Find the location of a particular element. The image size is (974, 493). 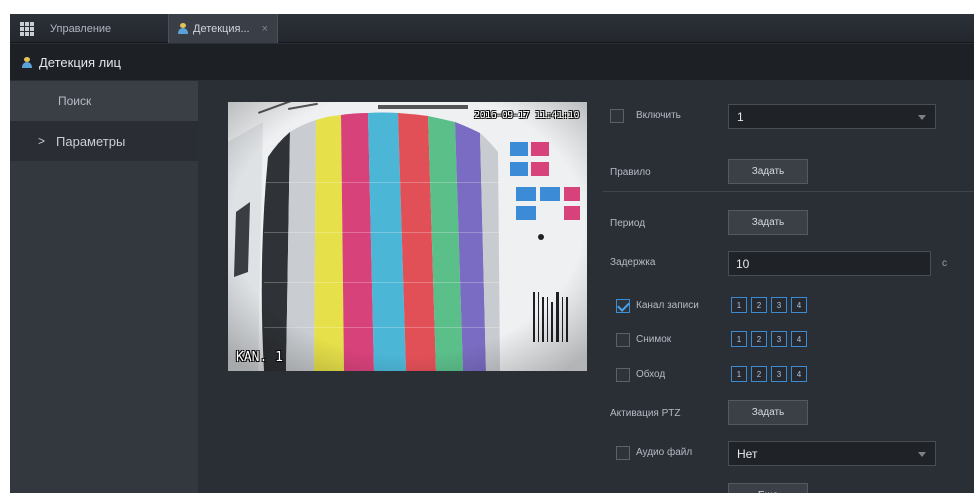

record-channel-checkbox is located at coordinates (623, 306).